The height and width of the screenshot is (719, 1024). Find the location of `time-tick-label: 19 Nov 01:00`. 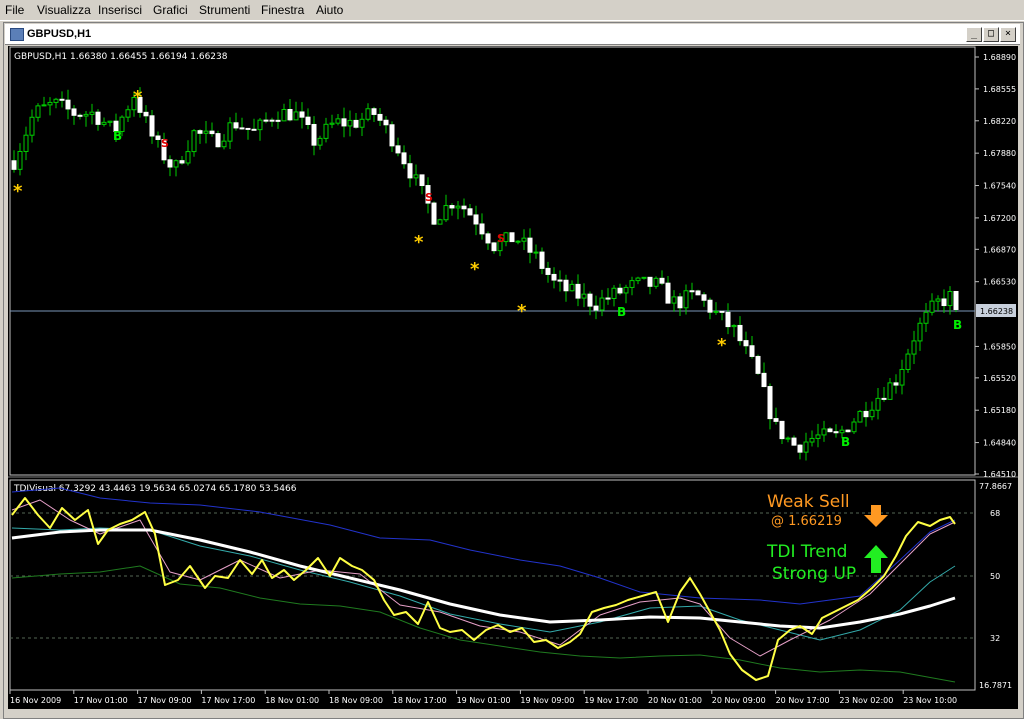

time-tick-label: 19 Nov 01:00 is located at coordinates (484, 700).